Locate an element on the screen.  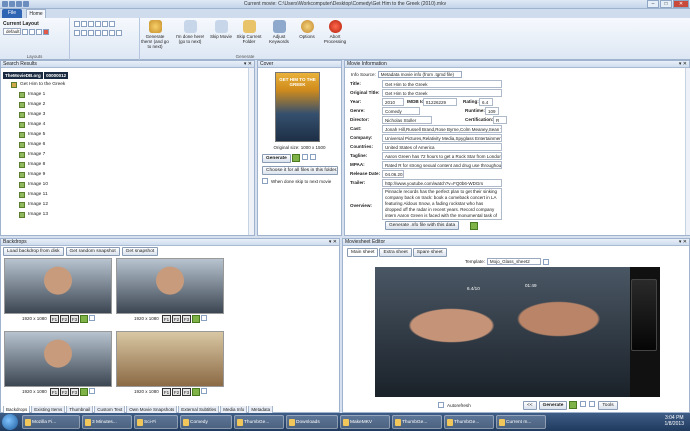
field-year: 2010 is located at coordinates (393, 101).